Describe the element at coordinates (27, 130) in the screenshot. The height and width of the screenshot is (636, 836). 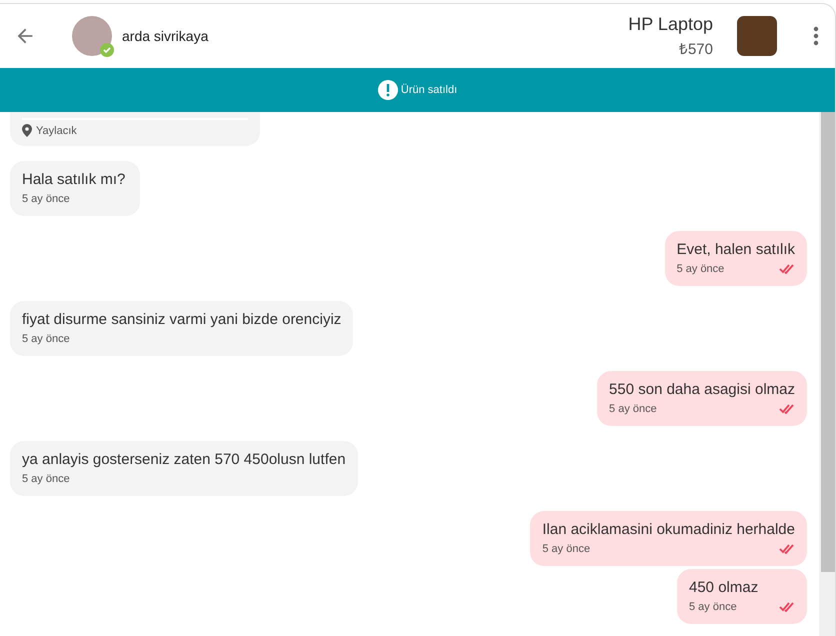
I see `location-pin-icon` at that location.